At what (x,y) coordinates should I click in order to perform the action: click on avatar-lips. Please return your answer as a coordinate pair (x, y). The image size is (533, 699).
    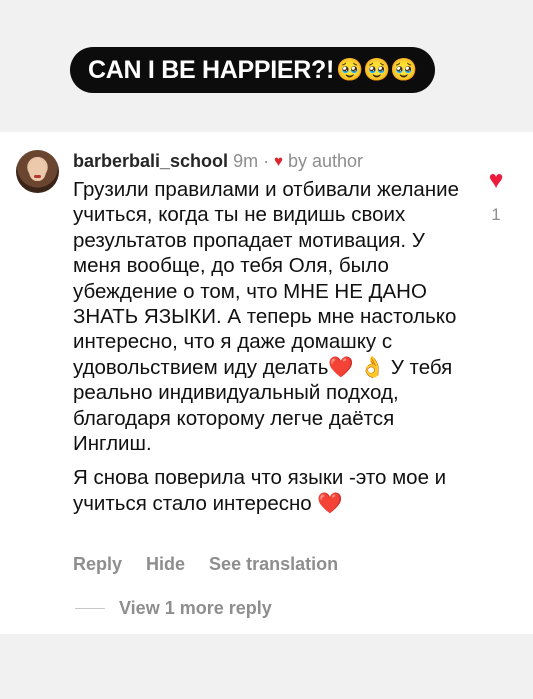
    Looking at the image, I should click on (37, 176).